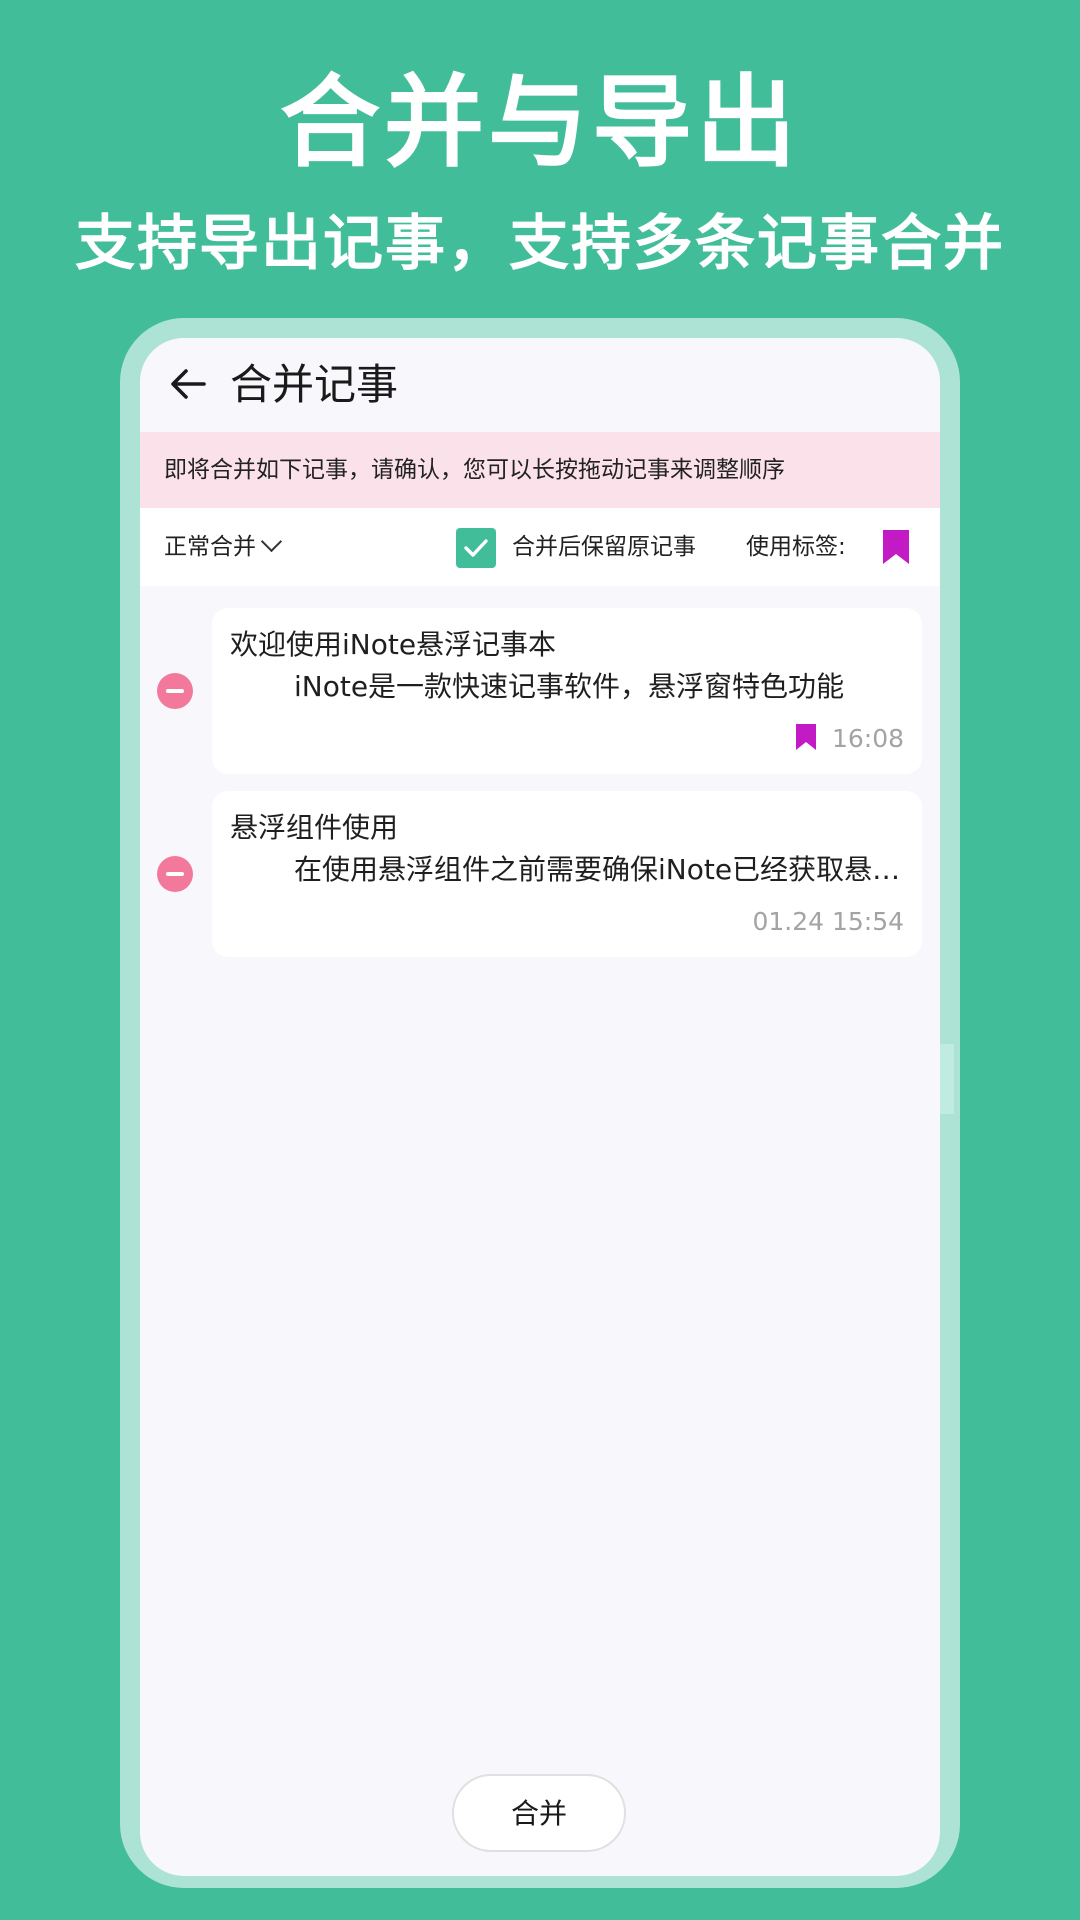  Describe the element at coordinates (569, 686) in the screenshot. I see `note-preview: iNote是一款快速记事软件，悬浮窗特色功能` at that location.